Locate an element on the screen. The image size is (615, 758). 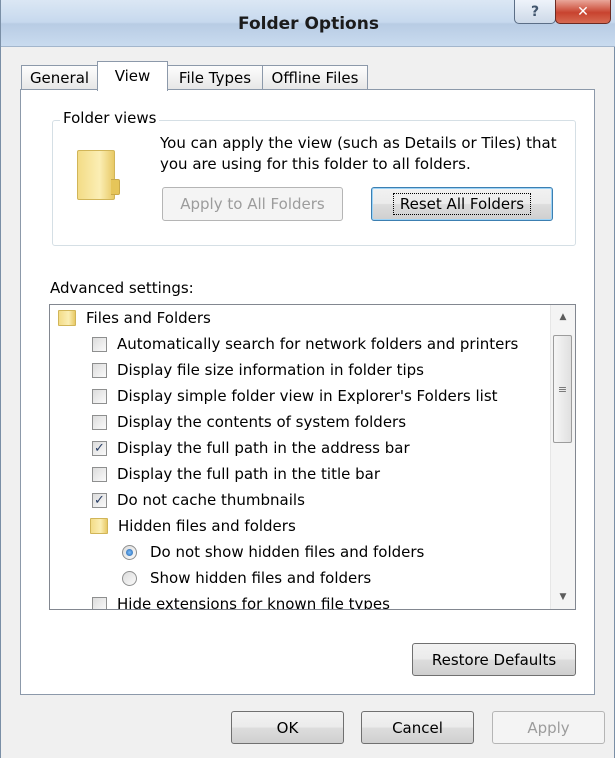
help-button: ? is located at coordinates (535, 12).